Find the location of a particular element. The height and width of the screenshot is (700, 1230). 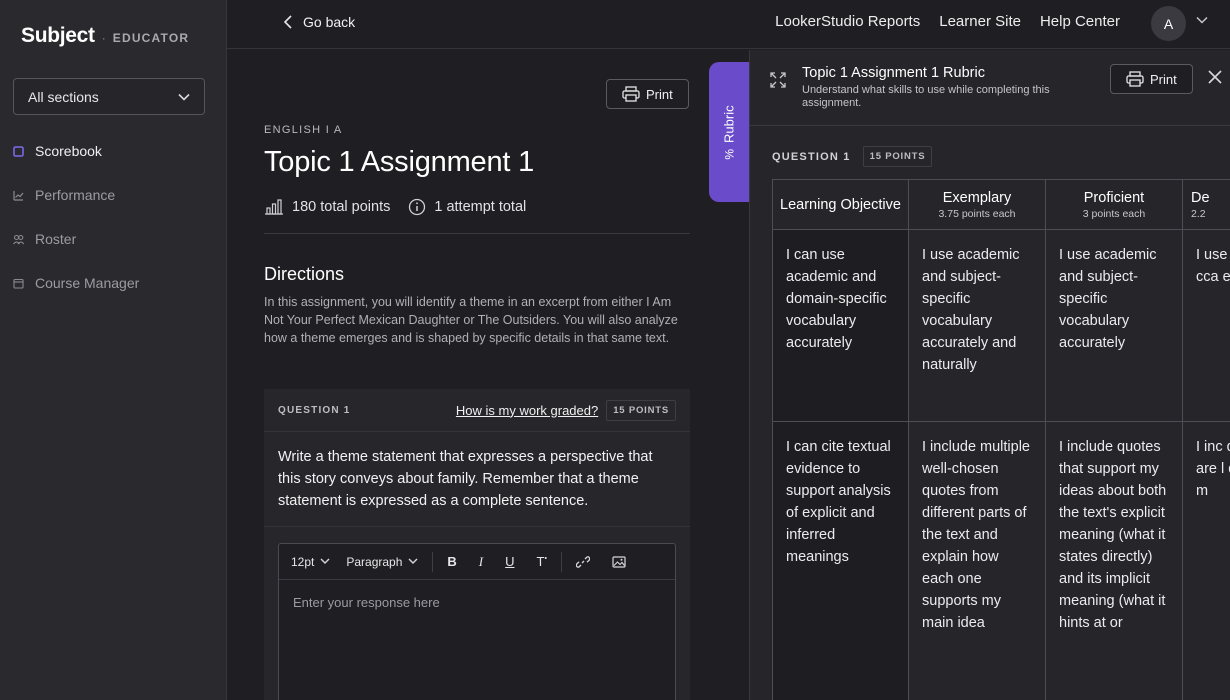

bold-button: B is located at coordinates (451, 561).